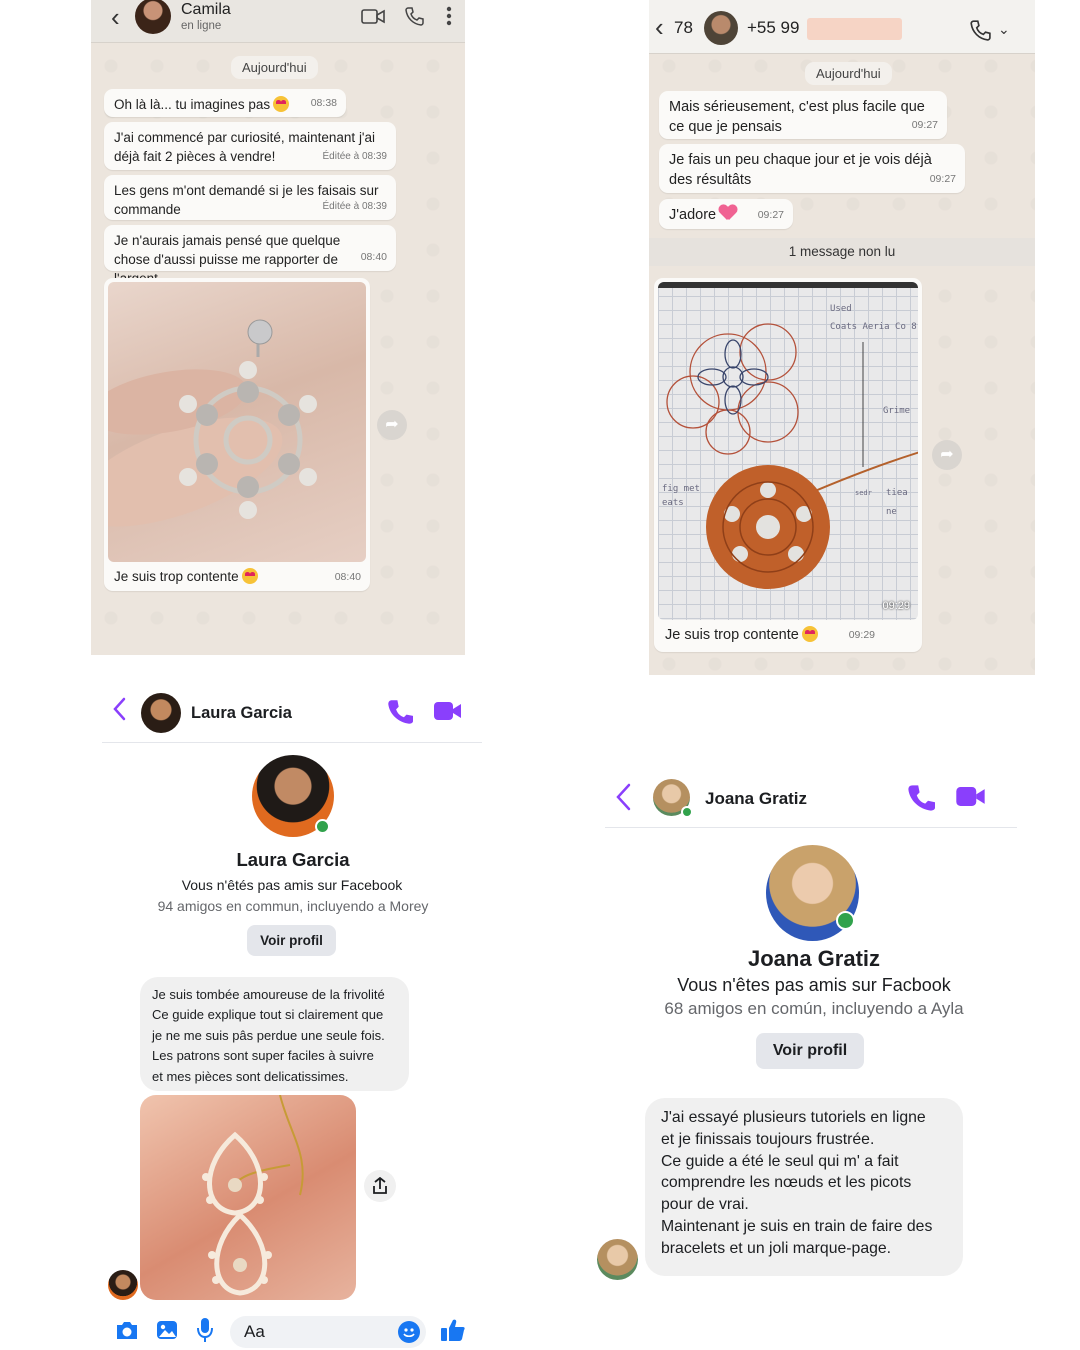 This screenshot has height=1350, width=1080. I want to click on heart-emoji-icon, so click(728, 213).